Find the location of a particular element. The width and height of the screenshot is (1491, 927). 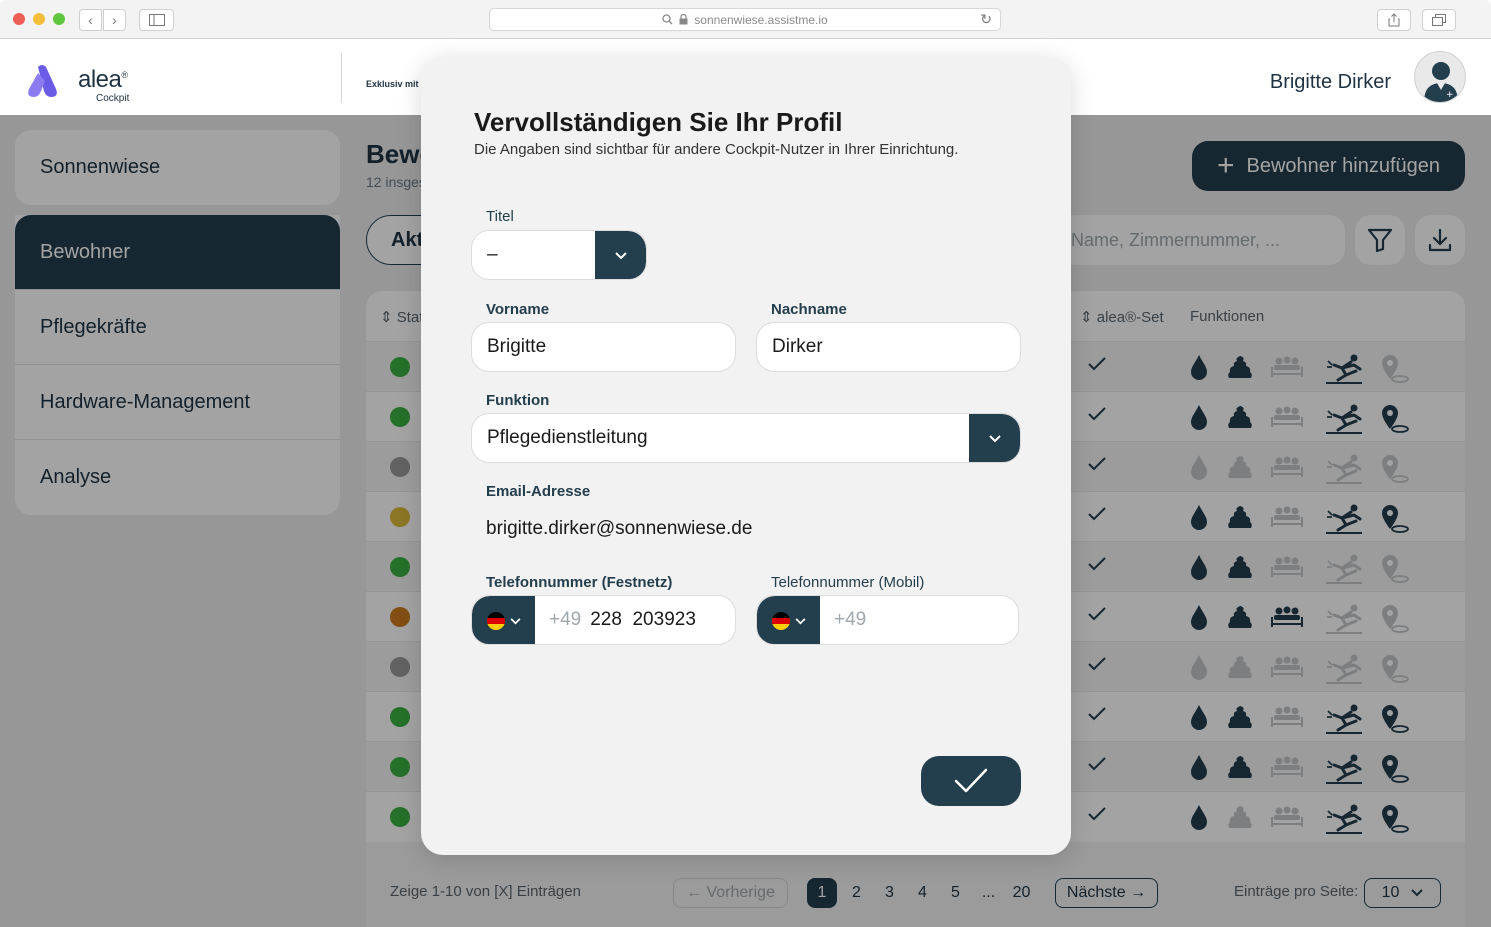

chevron-right-icon: › is located at coordinates (114, 20).